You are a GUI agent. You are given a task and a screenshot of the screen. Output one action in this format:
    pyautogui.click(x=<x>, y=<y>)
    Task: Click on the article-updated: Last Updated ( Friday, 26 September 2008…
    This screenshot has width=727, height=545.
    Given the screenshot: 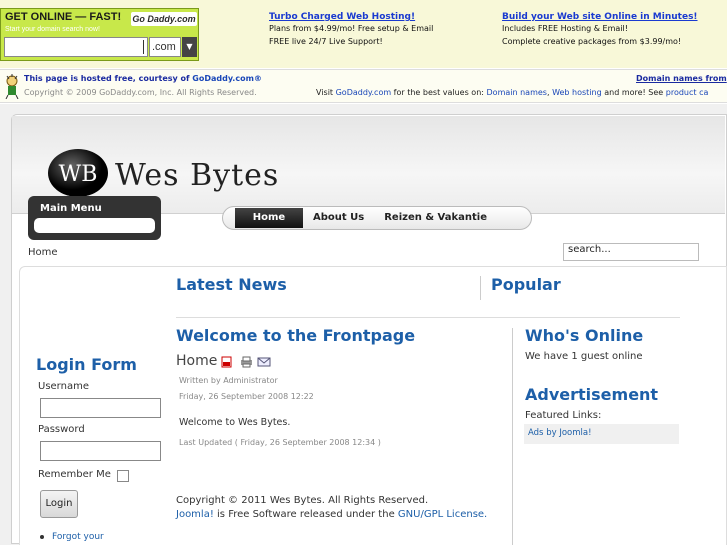 What is the action you would take?
    pyautogui.click(x=280, y=442)
    